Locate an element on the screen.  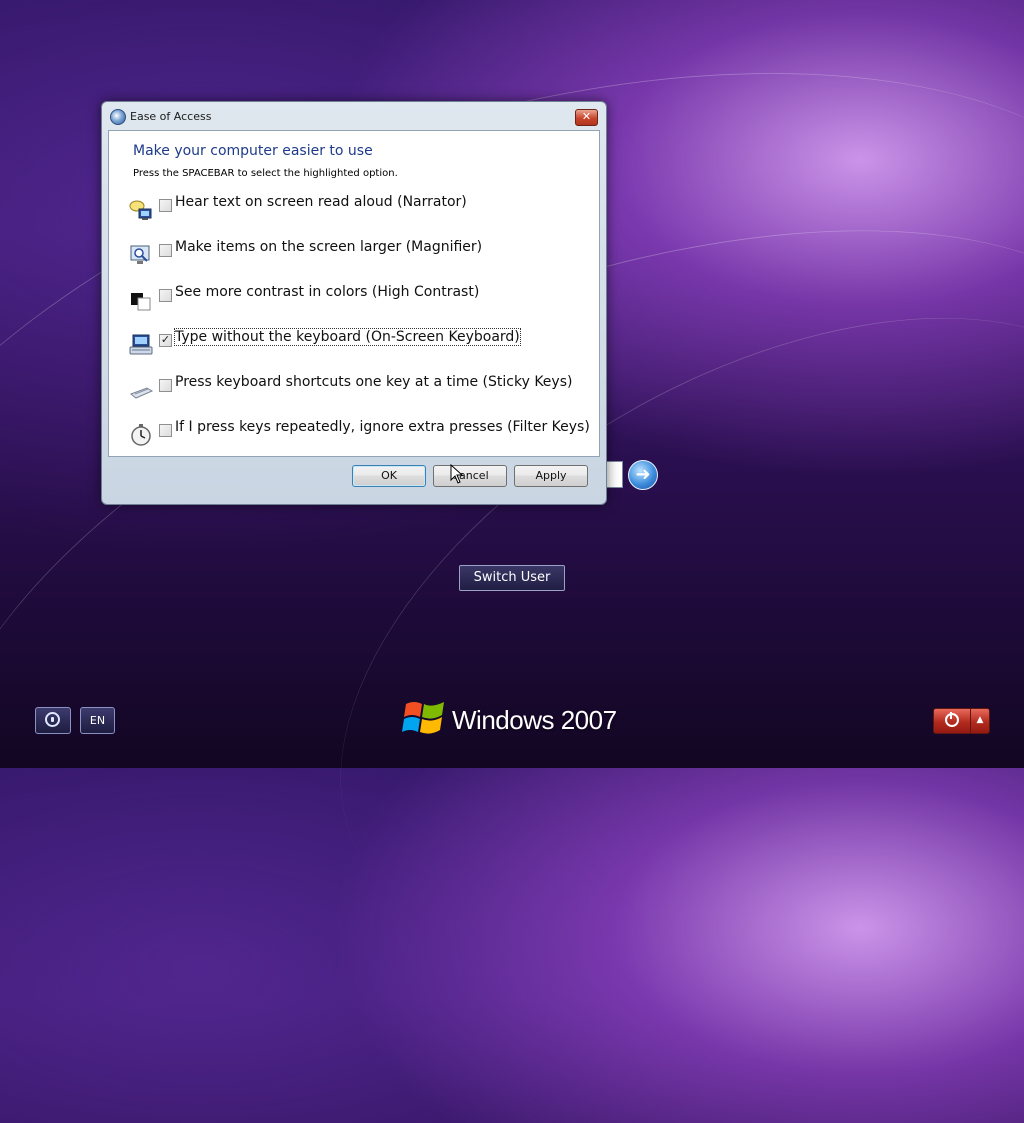
close-button: ✕ is located at coordinates (586, 117).